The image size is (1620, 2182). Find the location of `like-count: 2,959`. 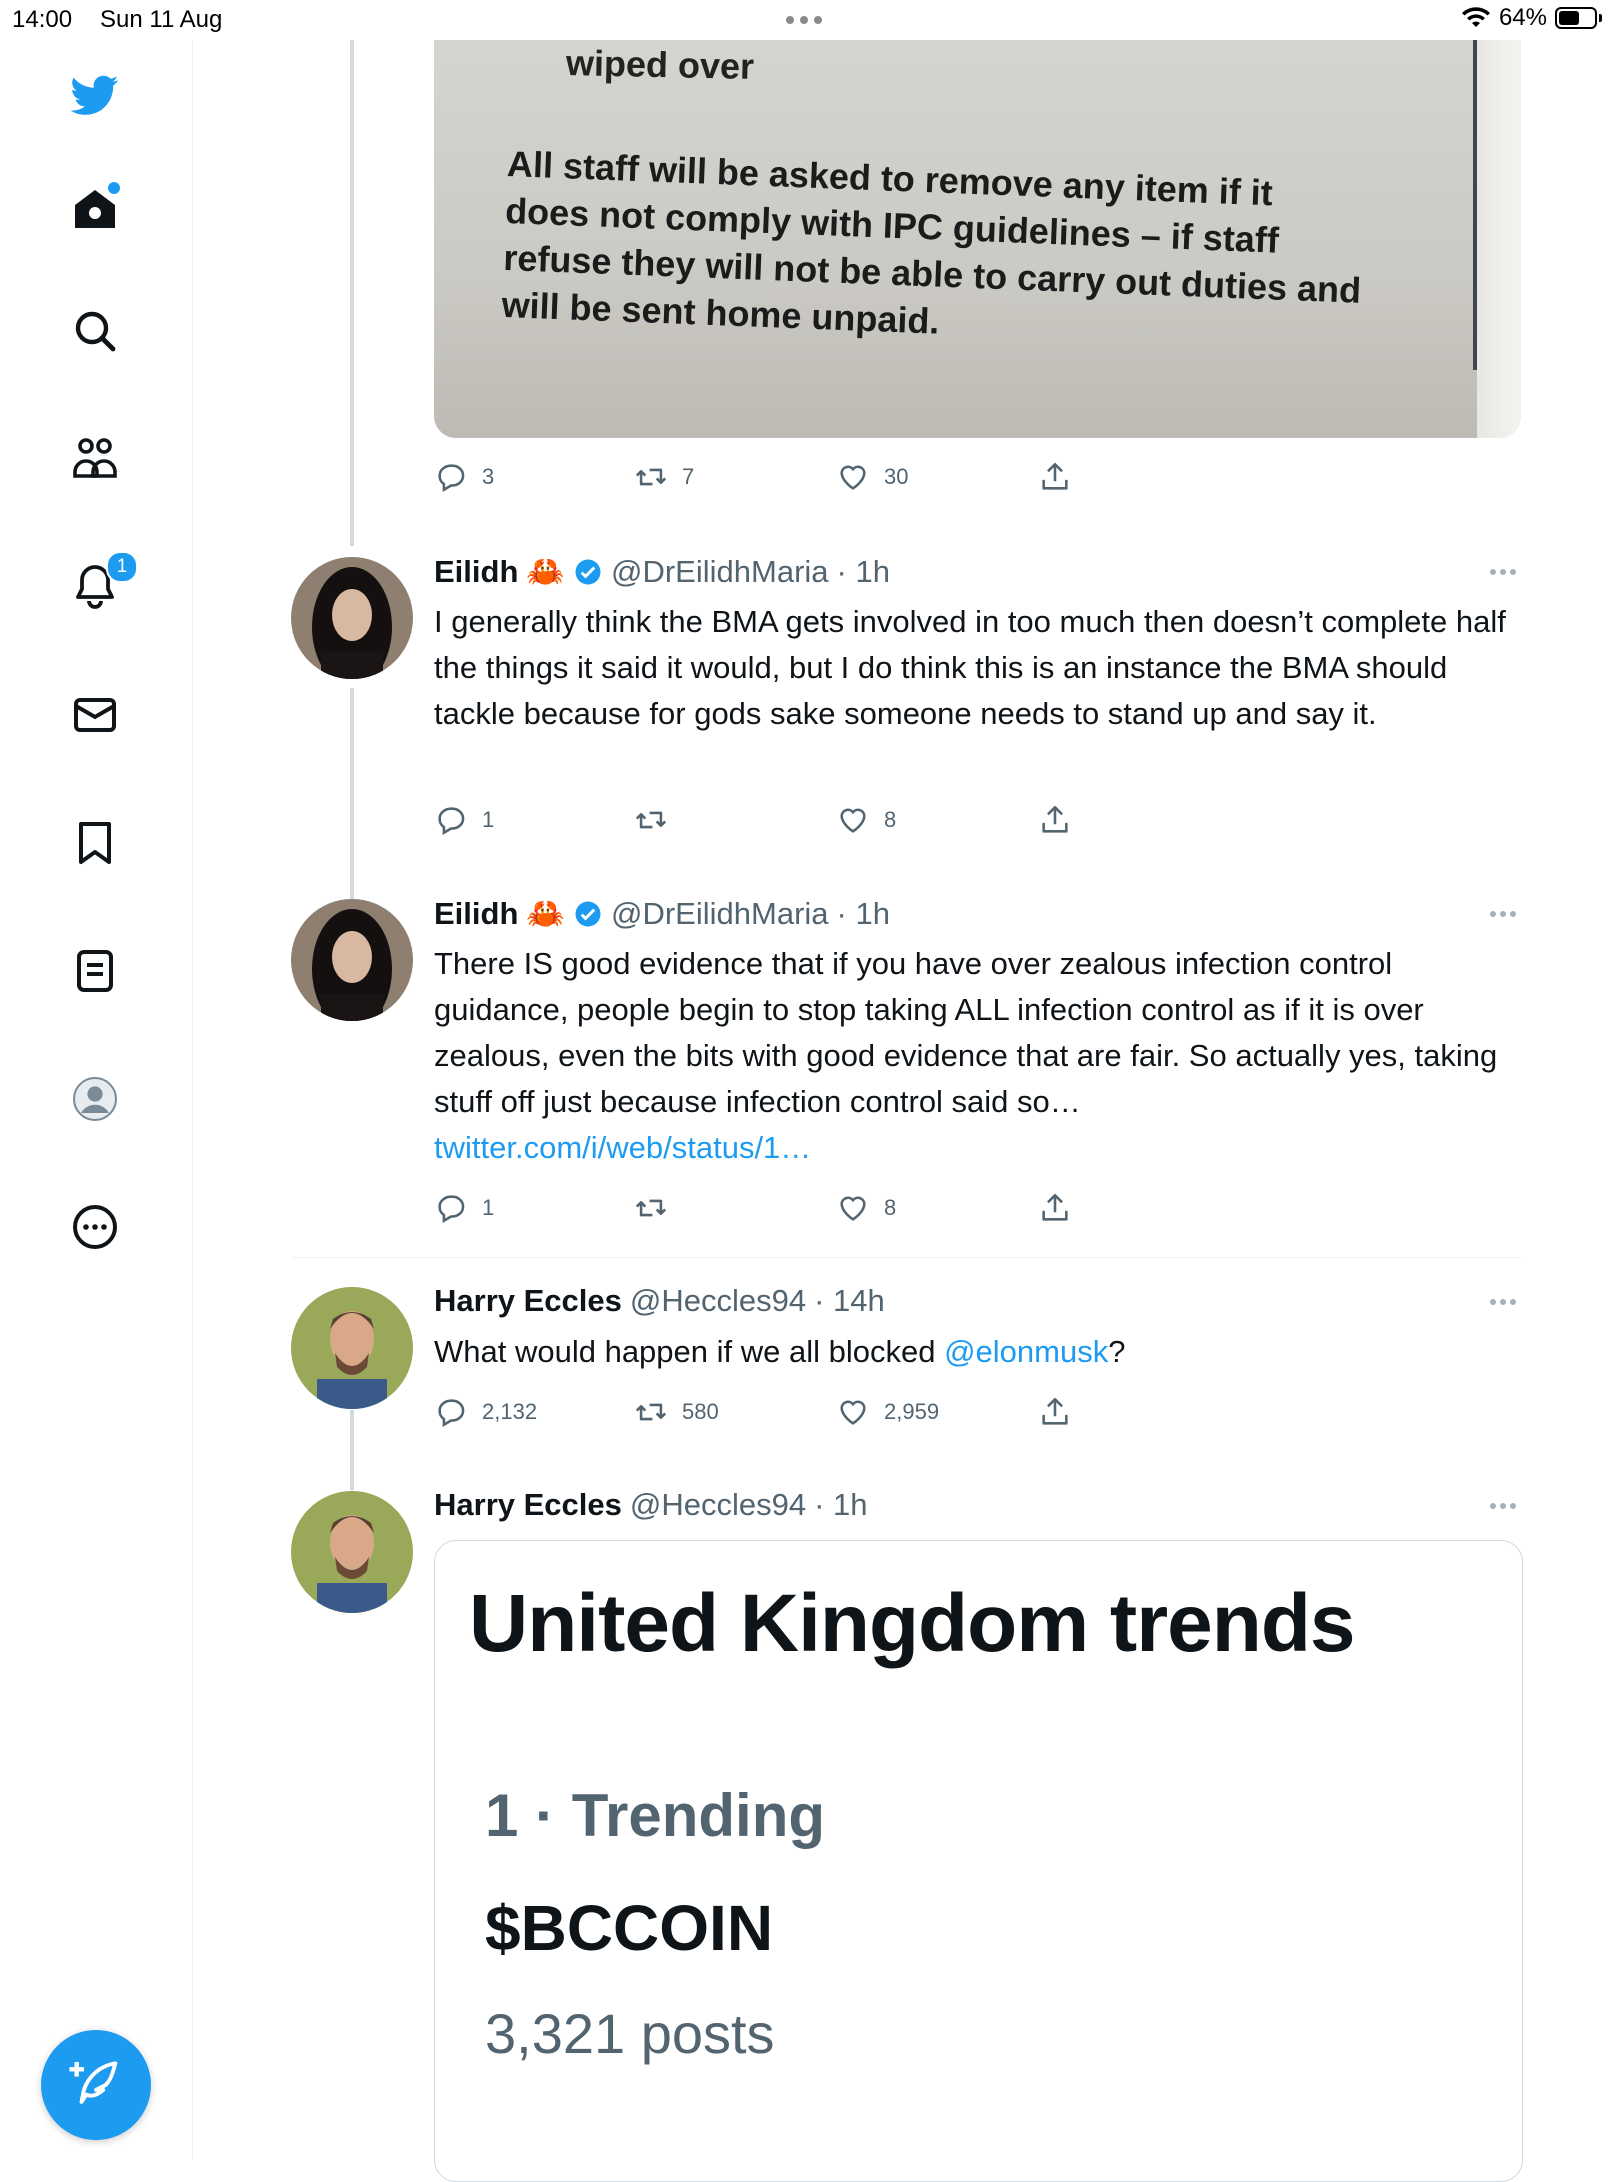

like-count: 2,959 is located at coordinates (912, 1411).